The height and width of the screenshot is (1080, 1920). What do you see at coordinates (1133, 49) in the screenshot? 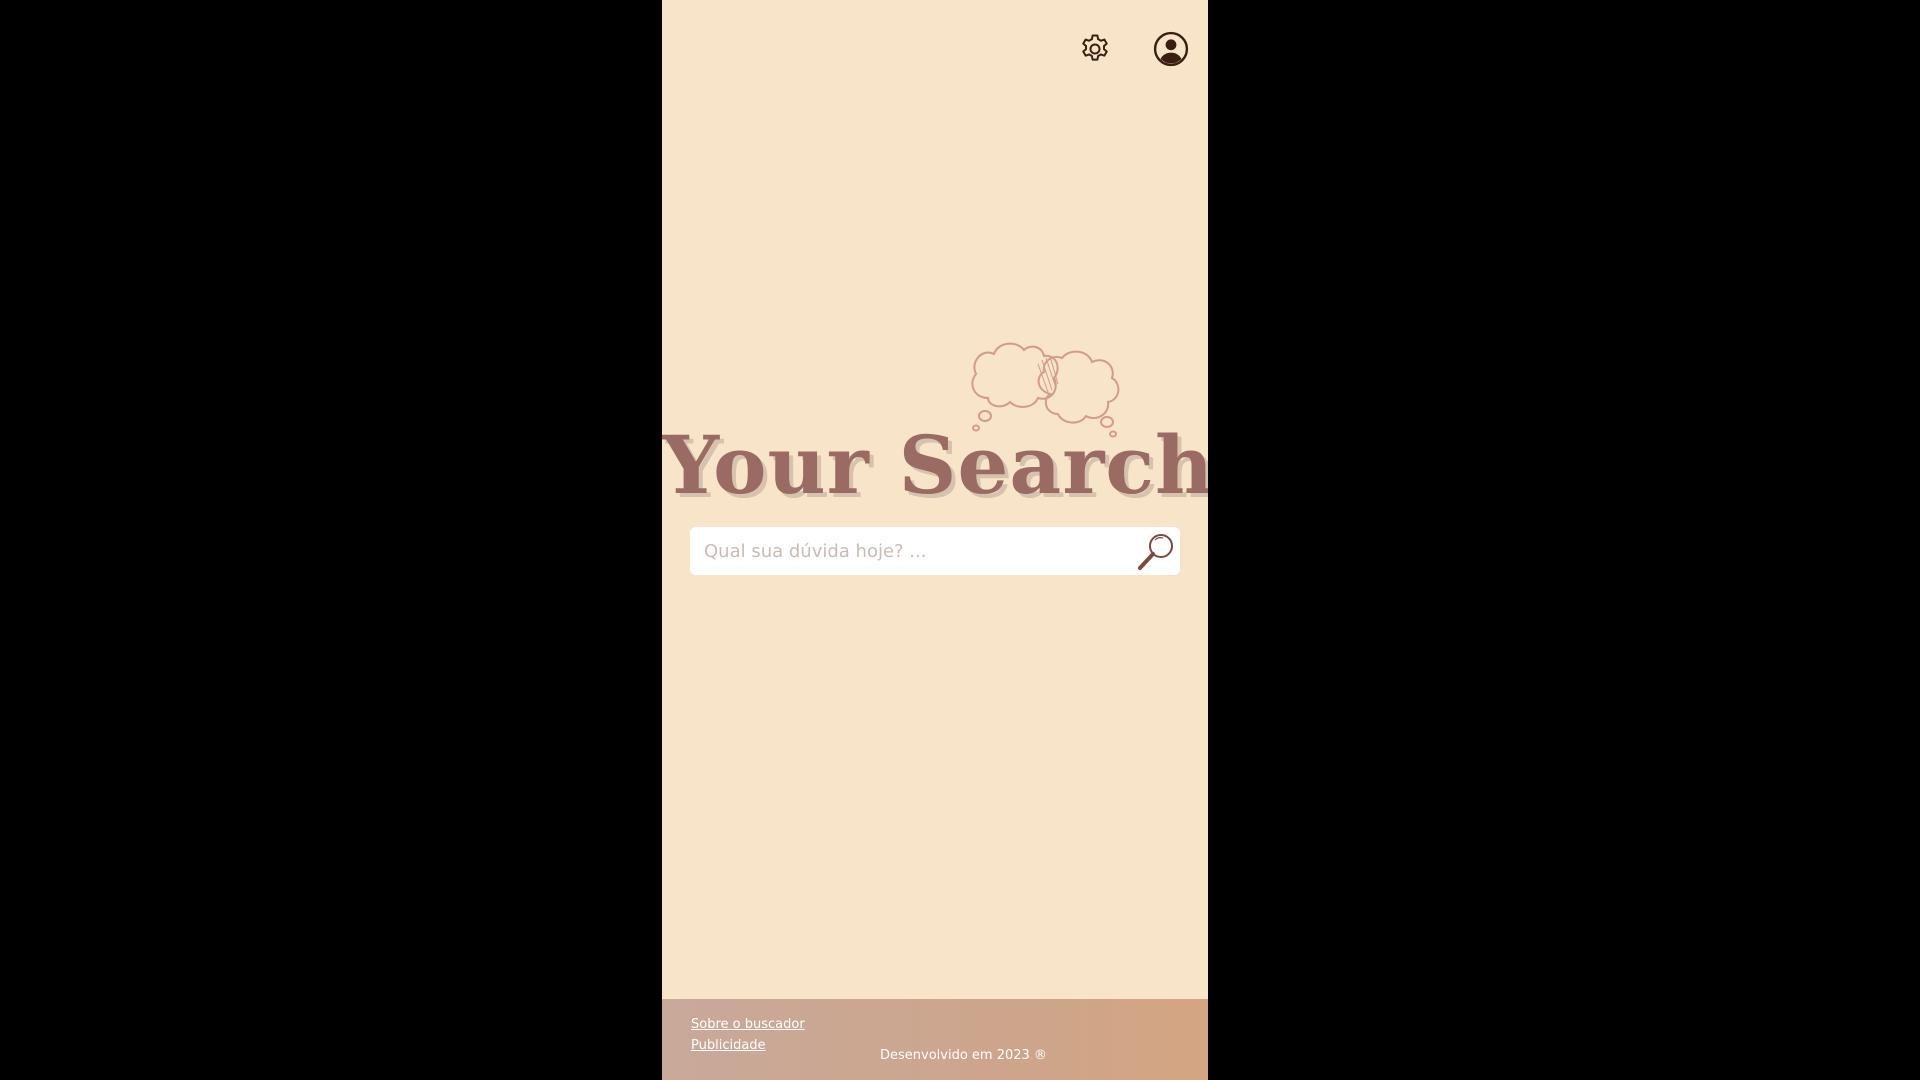
I see `header-actions` at bounding box center [1133, 49].